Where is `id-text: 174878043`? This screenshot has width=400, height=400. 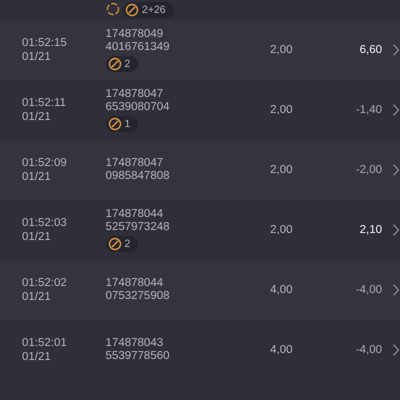
id-text: 174878043 is located at coordinates (135, 343).